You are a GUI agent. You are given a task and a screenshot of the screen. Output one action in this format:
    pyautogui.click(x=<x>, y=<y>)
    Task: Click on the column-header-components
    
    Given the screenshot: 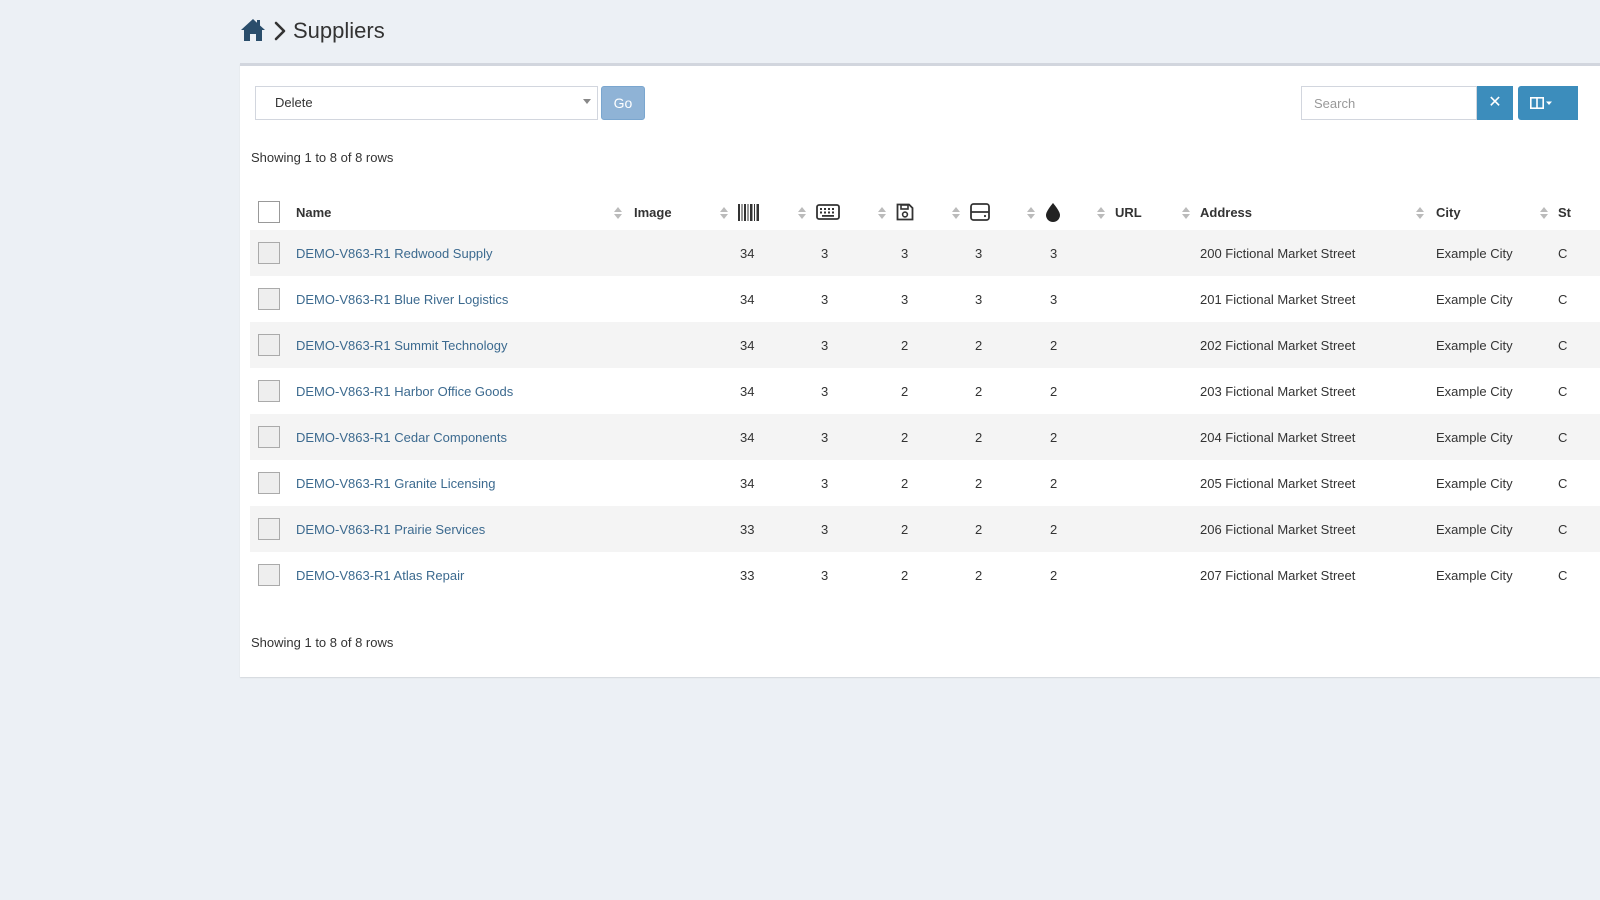 What is the action you would take?
    pyautogui.click(x=1007, y=212)
    